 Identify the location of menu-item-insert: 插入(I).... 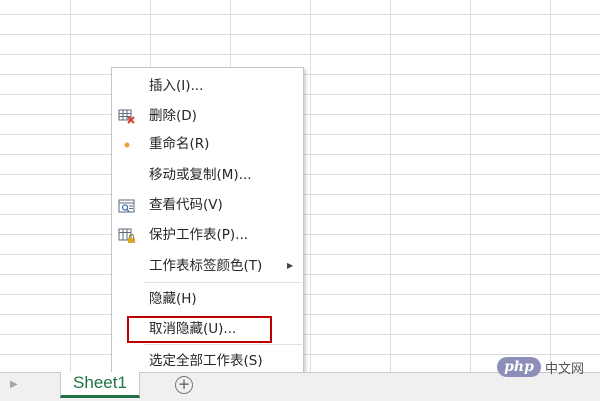
(207, 86).